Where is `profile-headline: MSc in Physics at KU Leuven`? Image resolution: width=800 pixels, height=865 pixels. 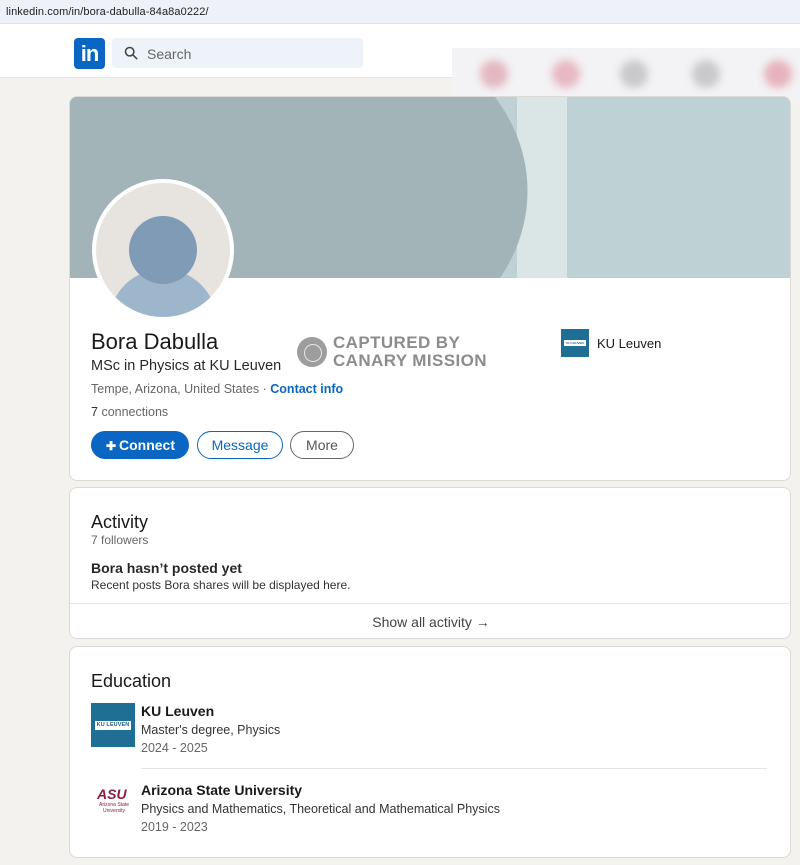
profile-headline: MSc in Physics at KU Leuven is located at coordinates (186, 366).